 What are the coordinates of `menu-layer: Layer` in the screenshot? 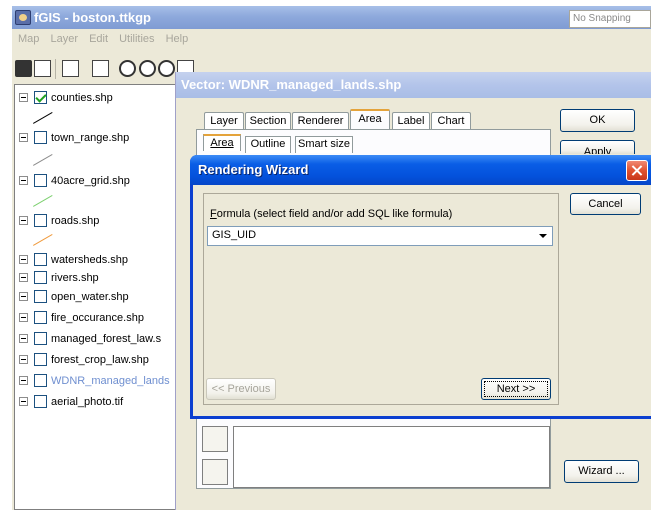 It's located at (64, 39).